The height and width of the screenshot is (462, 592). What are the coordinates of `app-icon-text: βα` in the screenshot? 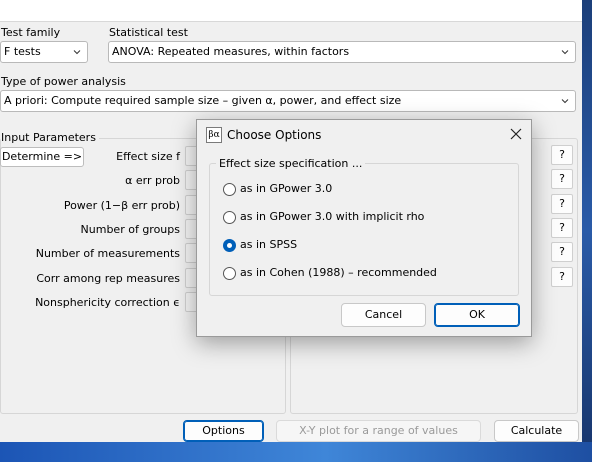 It's located at (214, 135).